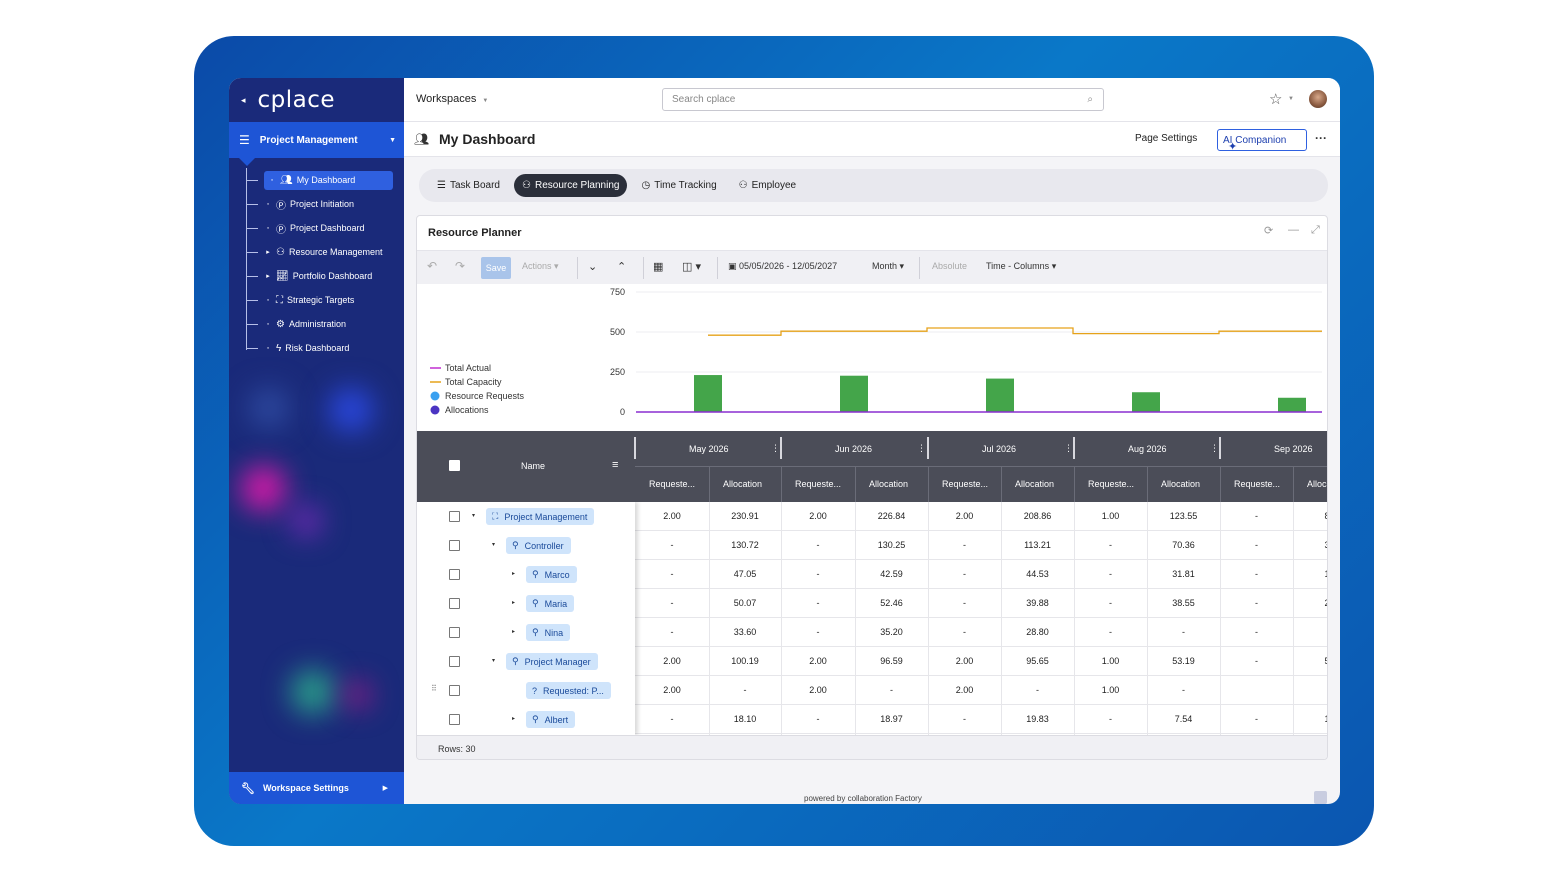  I want to click on grid-cell: 7.54, so click(1183, 719).